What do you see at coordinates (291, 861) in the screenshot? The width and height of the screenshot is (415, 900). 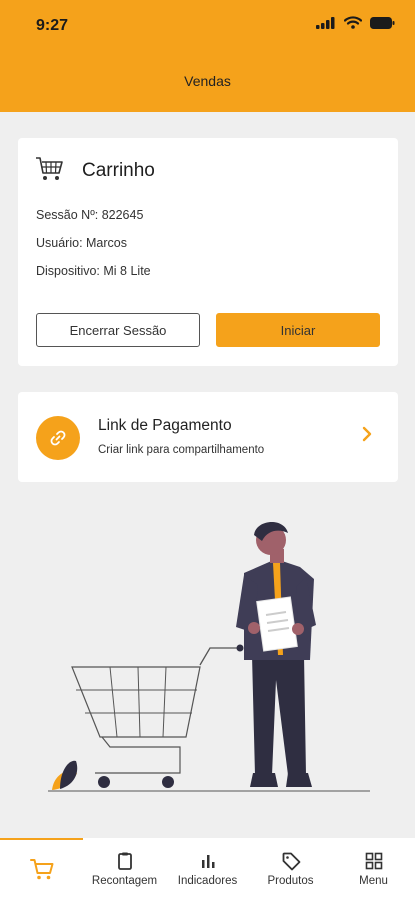 I see `tag-icon` at bounding box center [291, 861].